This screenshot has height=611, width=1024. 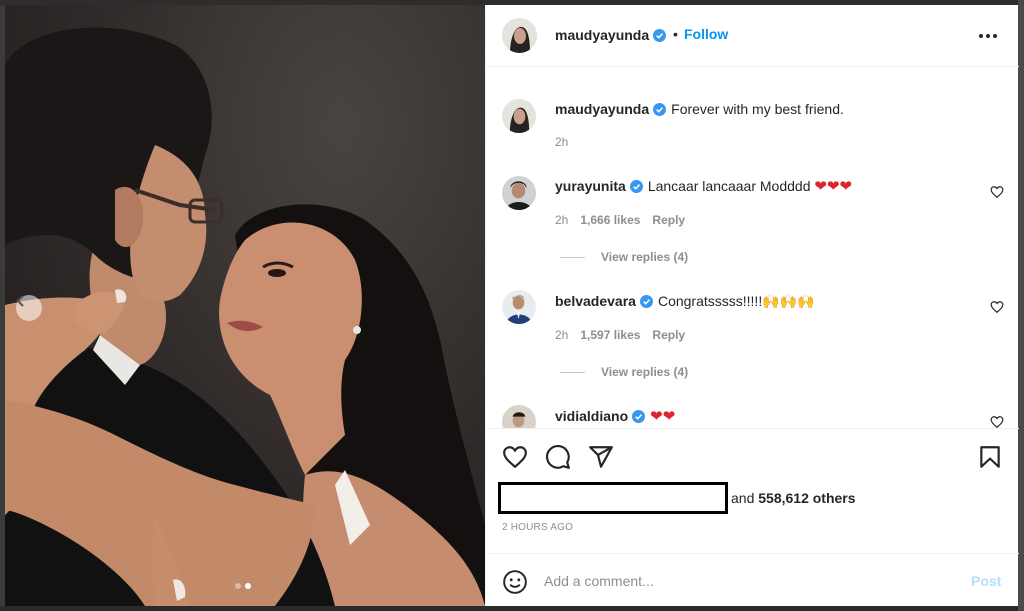 I want to click on paper-plane-icon, so click(x=601, y=457).